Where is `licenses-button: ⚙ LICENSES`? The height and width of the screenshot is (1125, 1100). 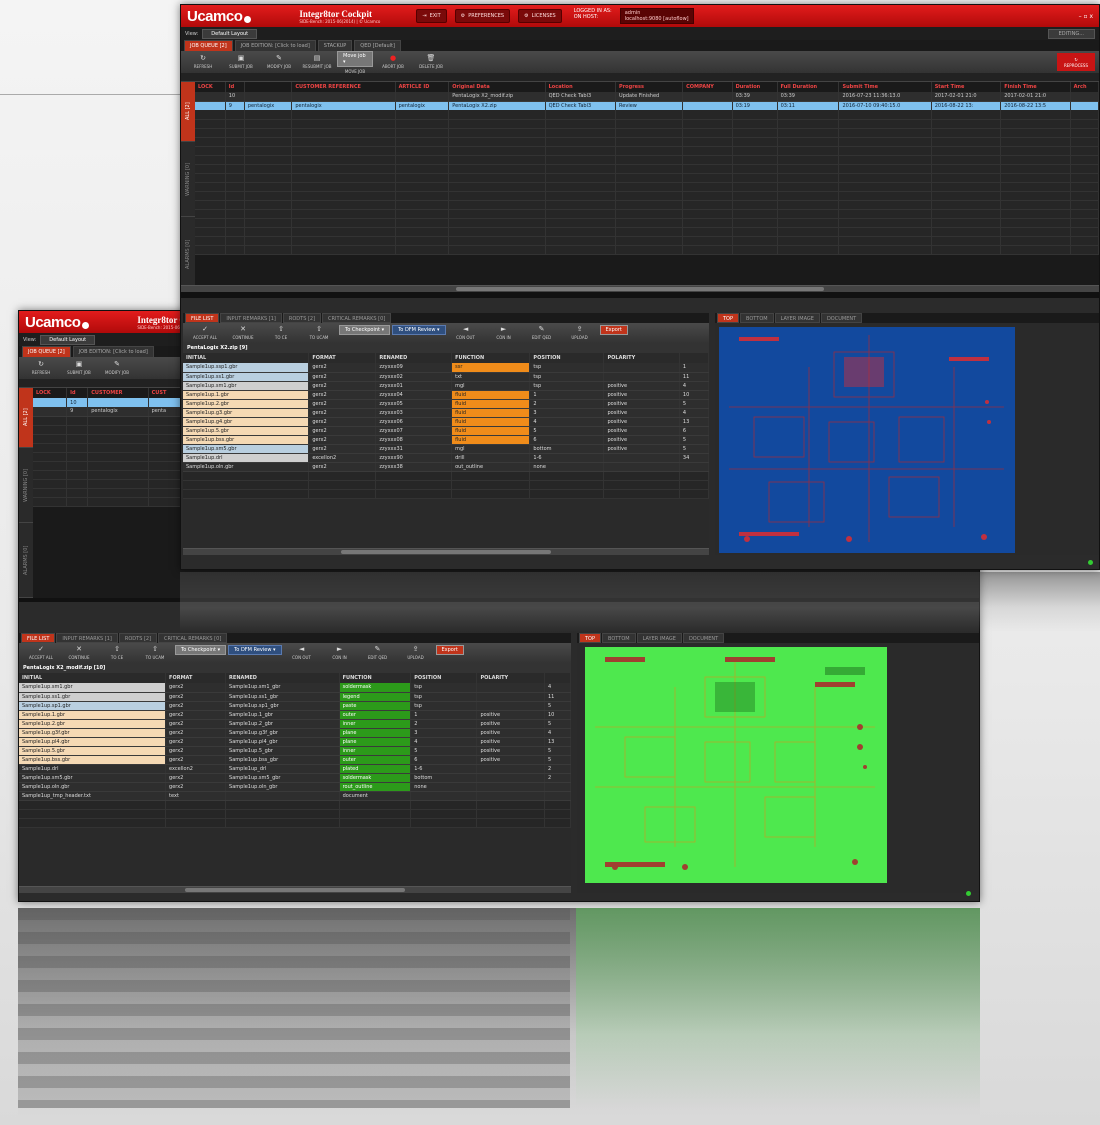
licenses-button: ⚙ LICENSES is located at coordinates (540, 16).